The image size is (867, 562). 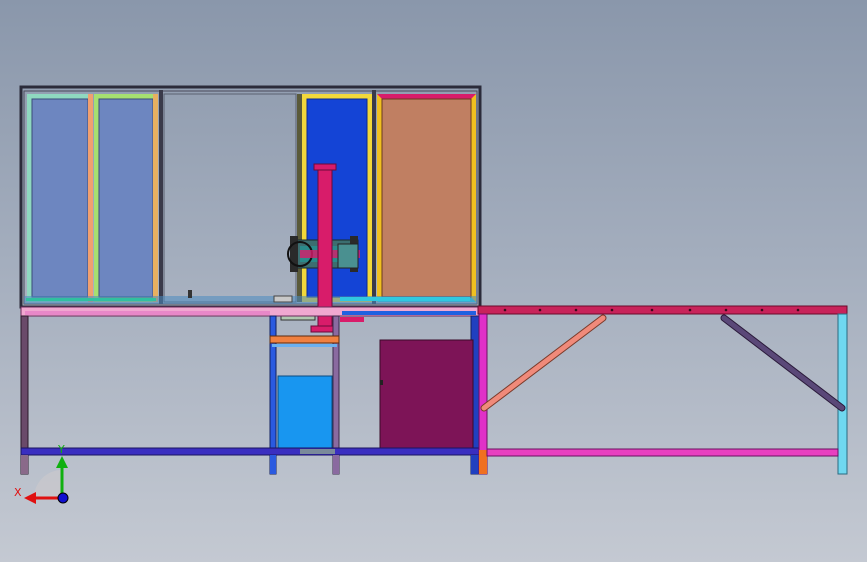 I want to click on panel-1-side-strip, so click(x=90, y=198).